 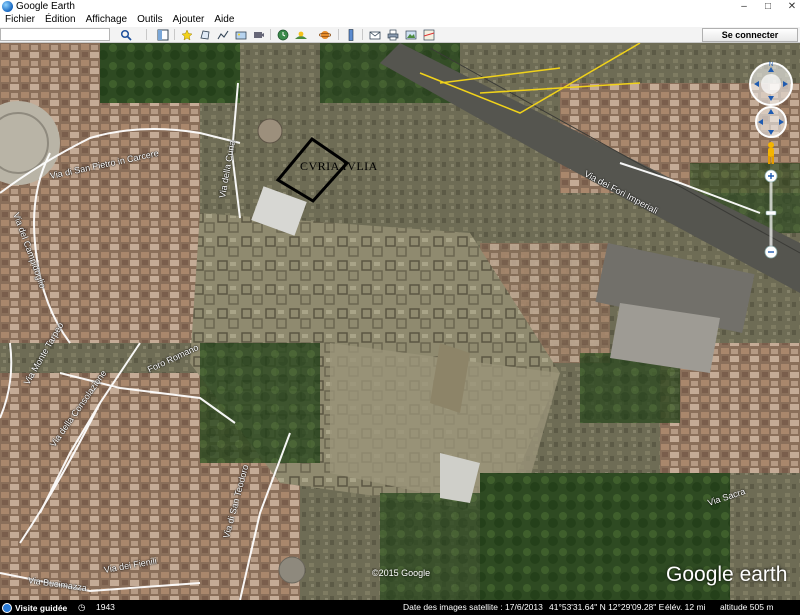 I want to click on record-tour-button, so click(x=259, y=34).